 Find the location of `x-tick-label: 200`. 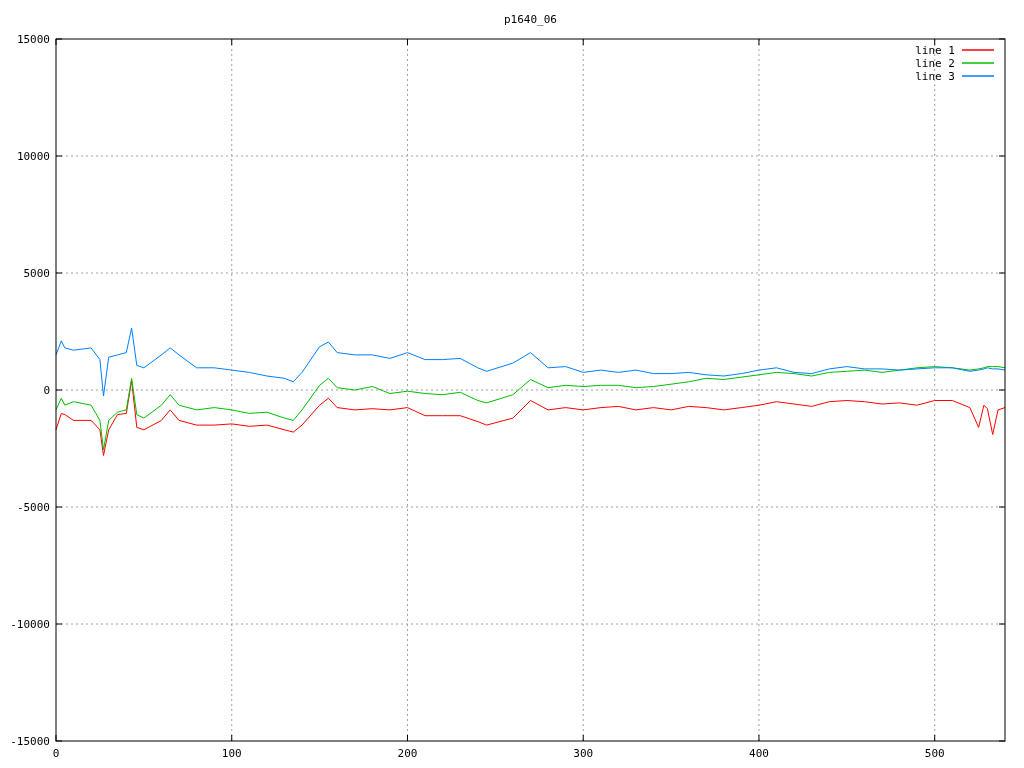

x-tick-label: 200 is located at coordinates (407, 753).